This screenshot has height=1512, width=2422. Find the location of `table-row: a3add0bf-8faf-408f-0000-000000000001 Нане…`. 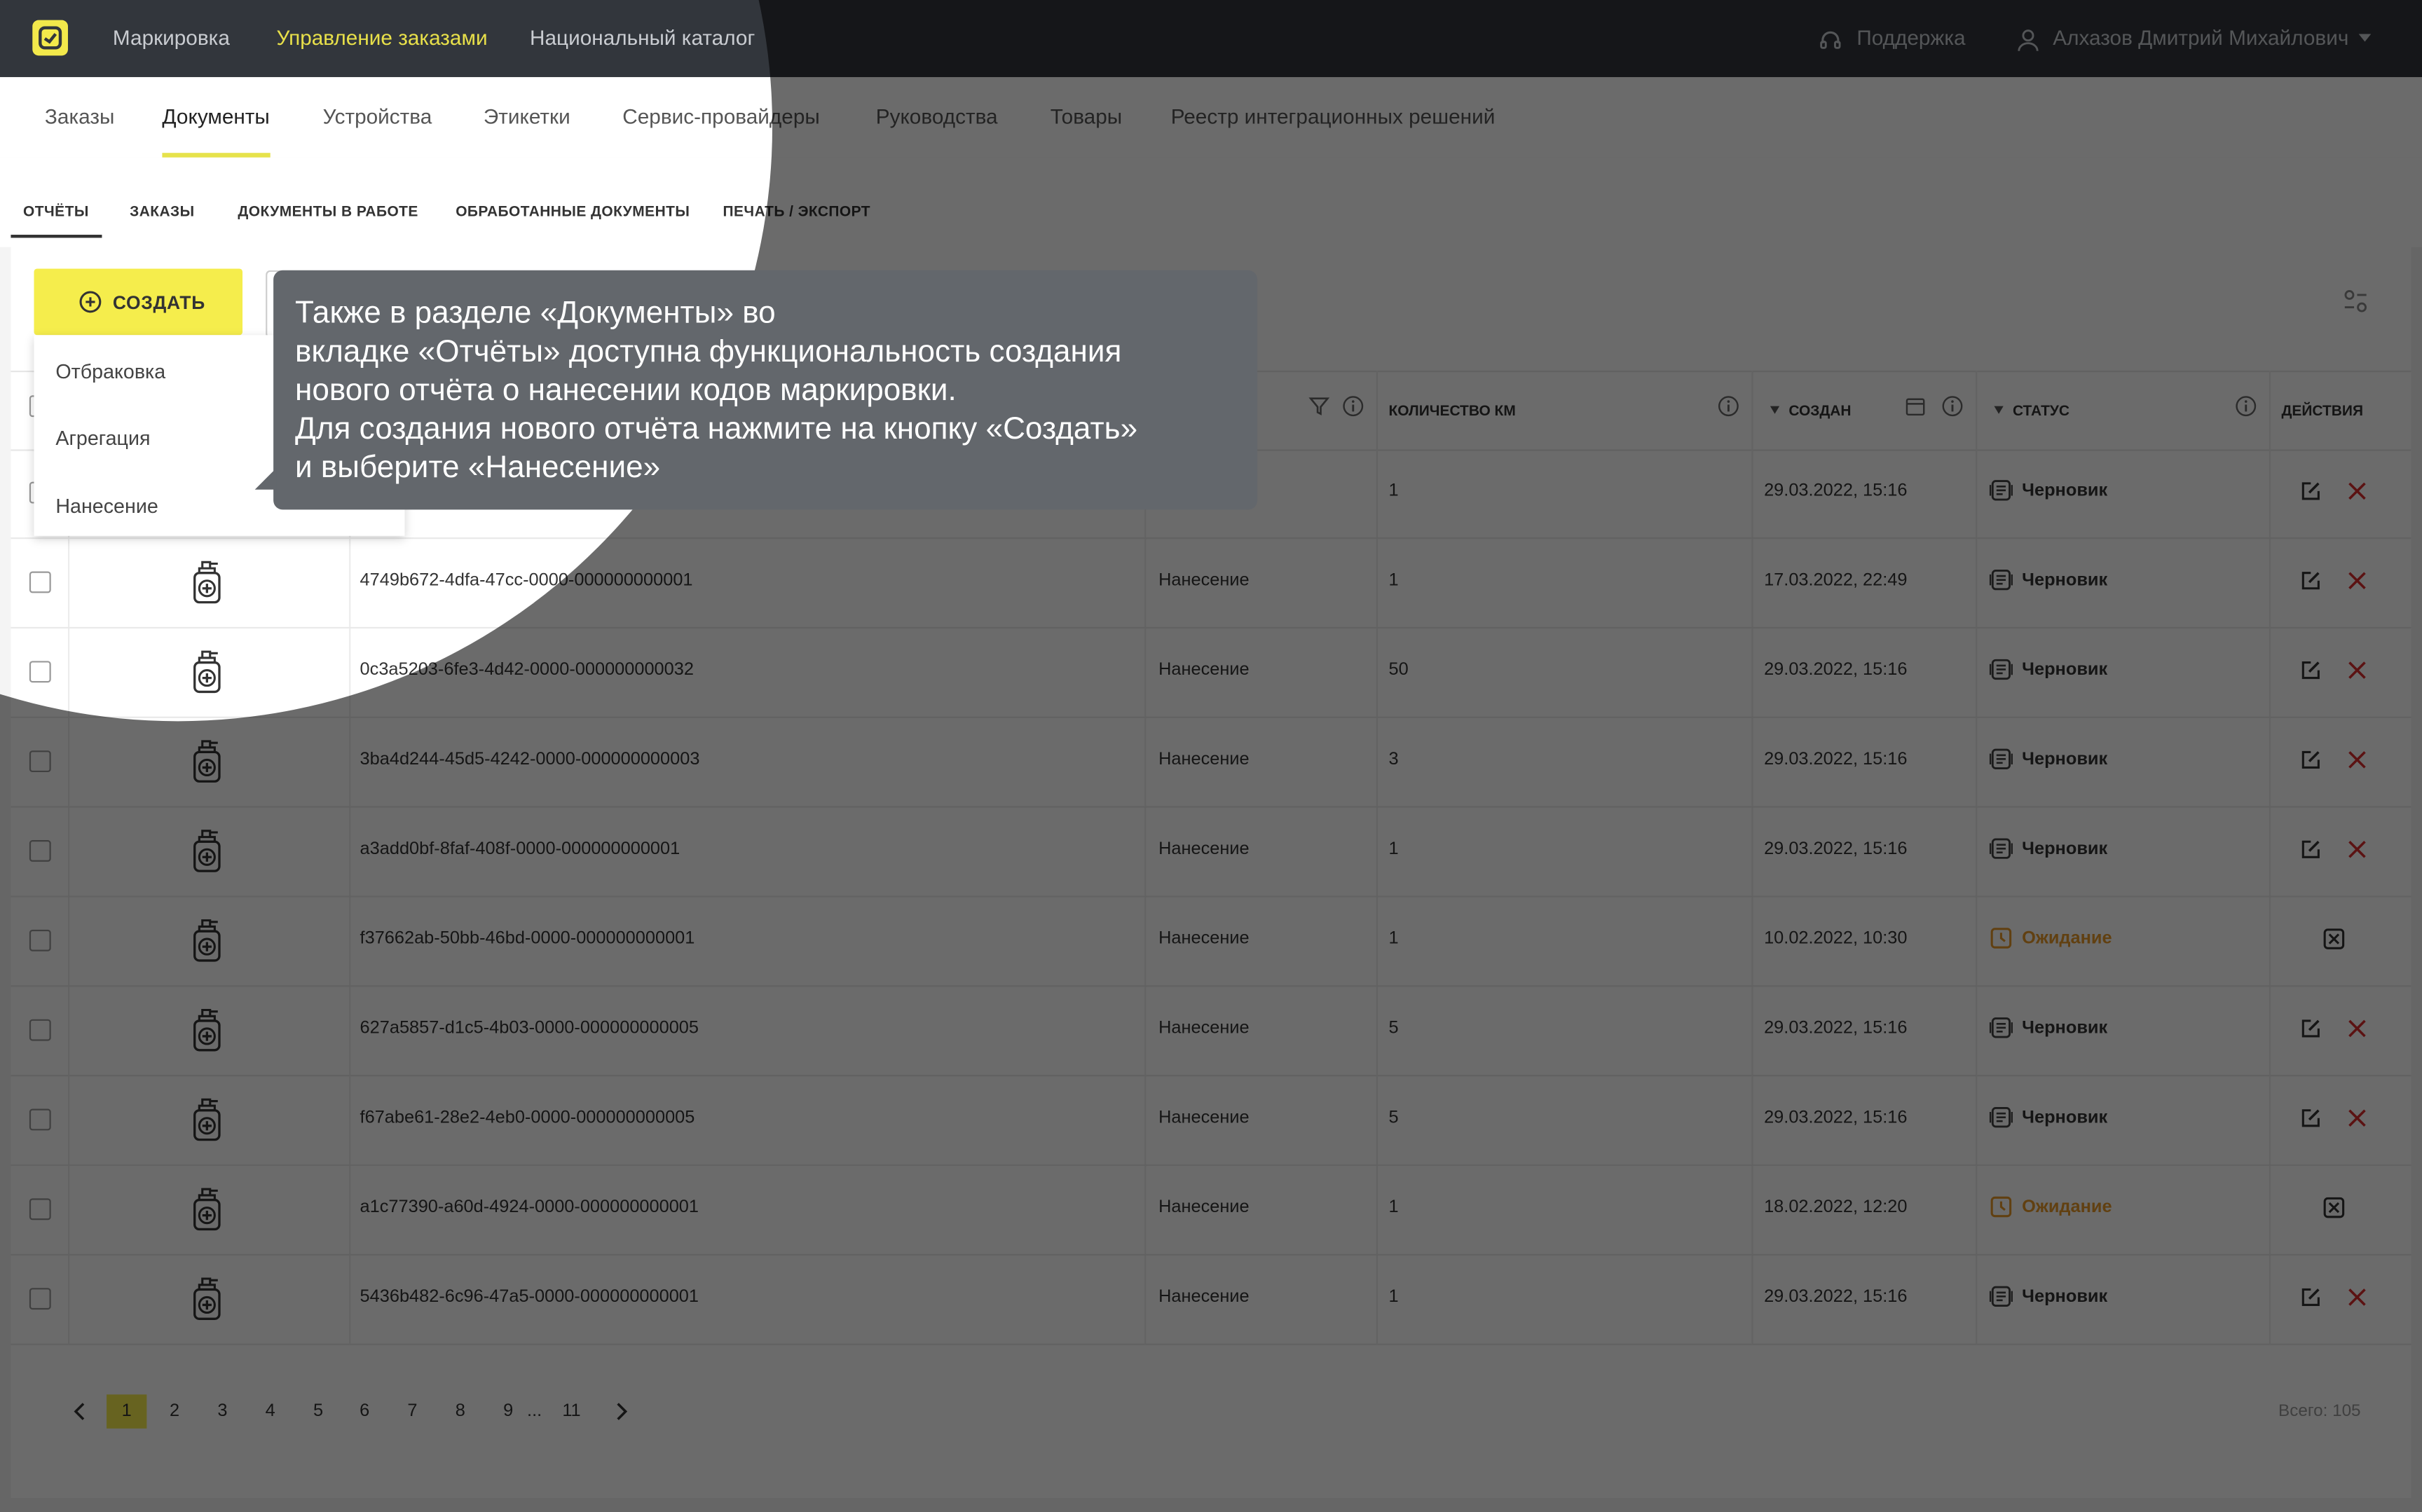

table-row: a3add0bf-8faf-408f-0000-000000000001 Нане… is located at coordinates (1211, 852).